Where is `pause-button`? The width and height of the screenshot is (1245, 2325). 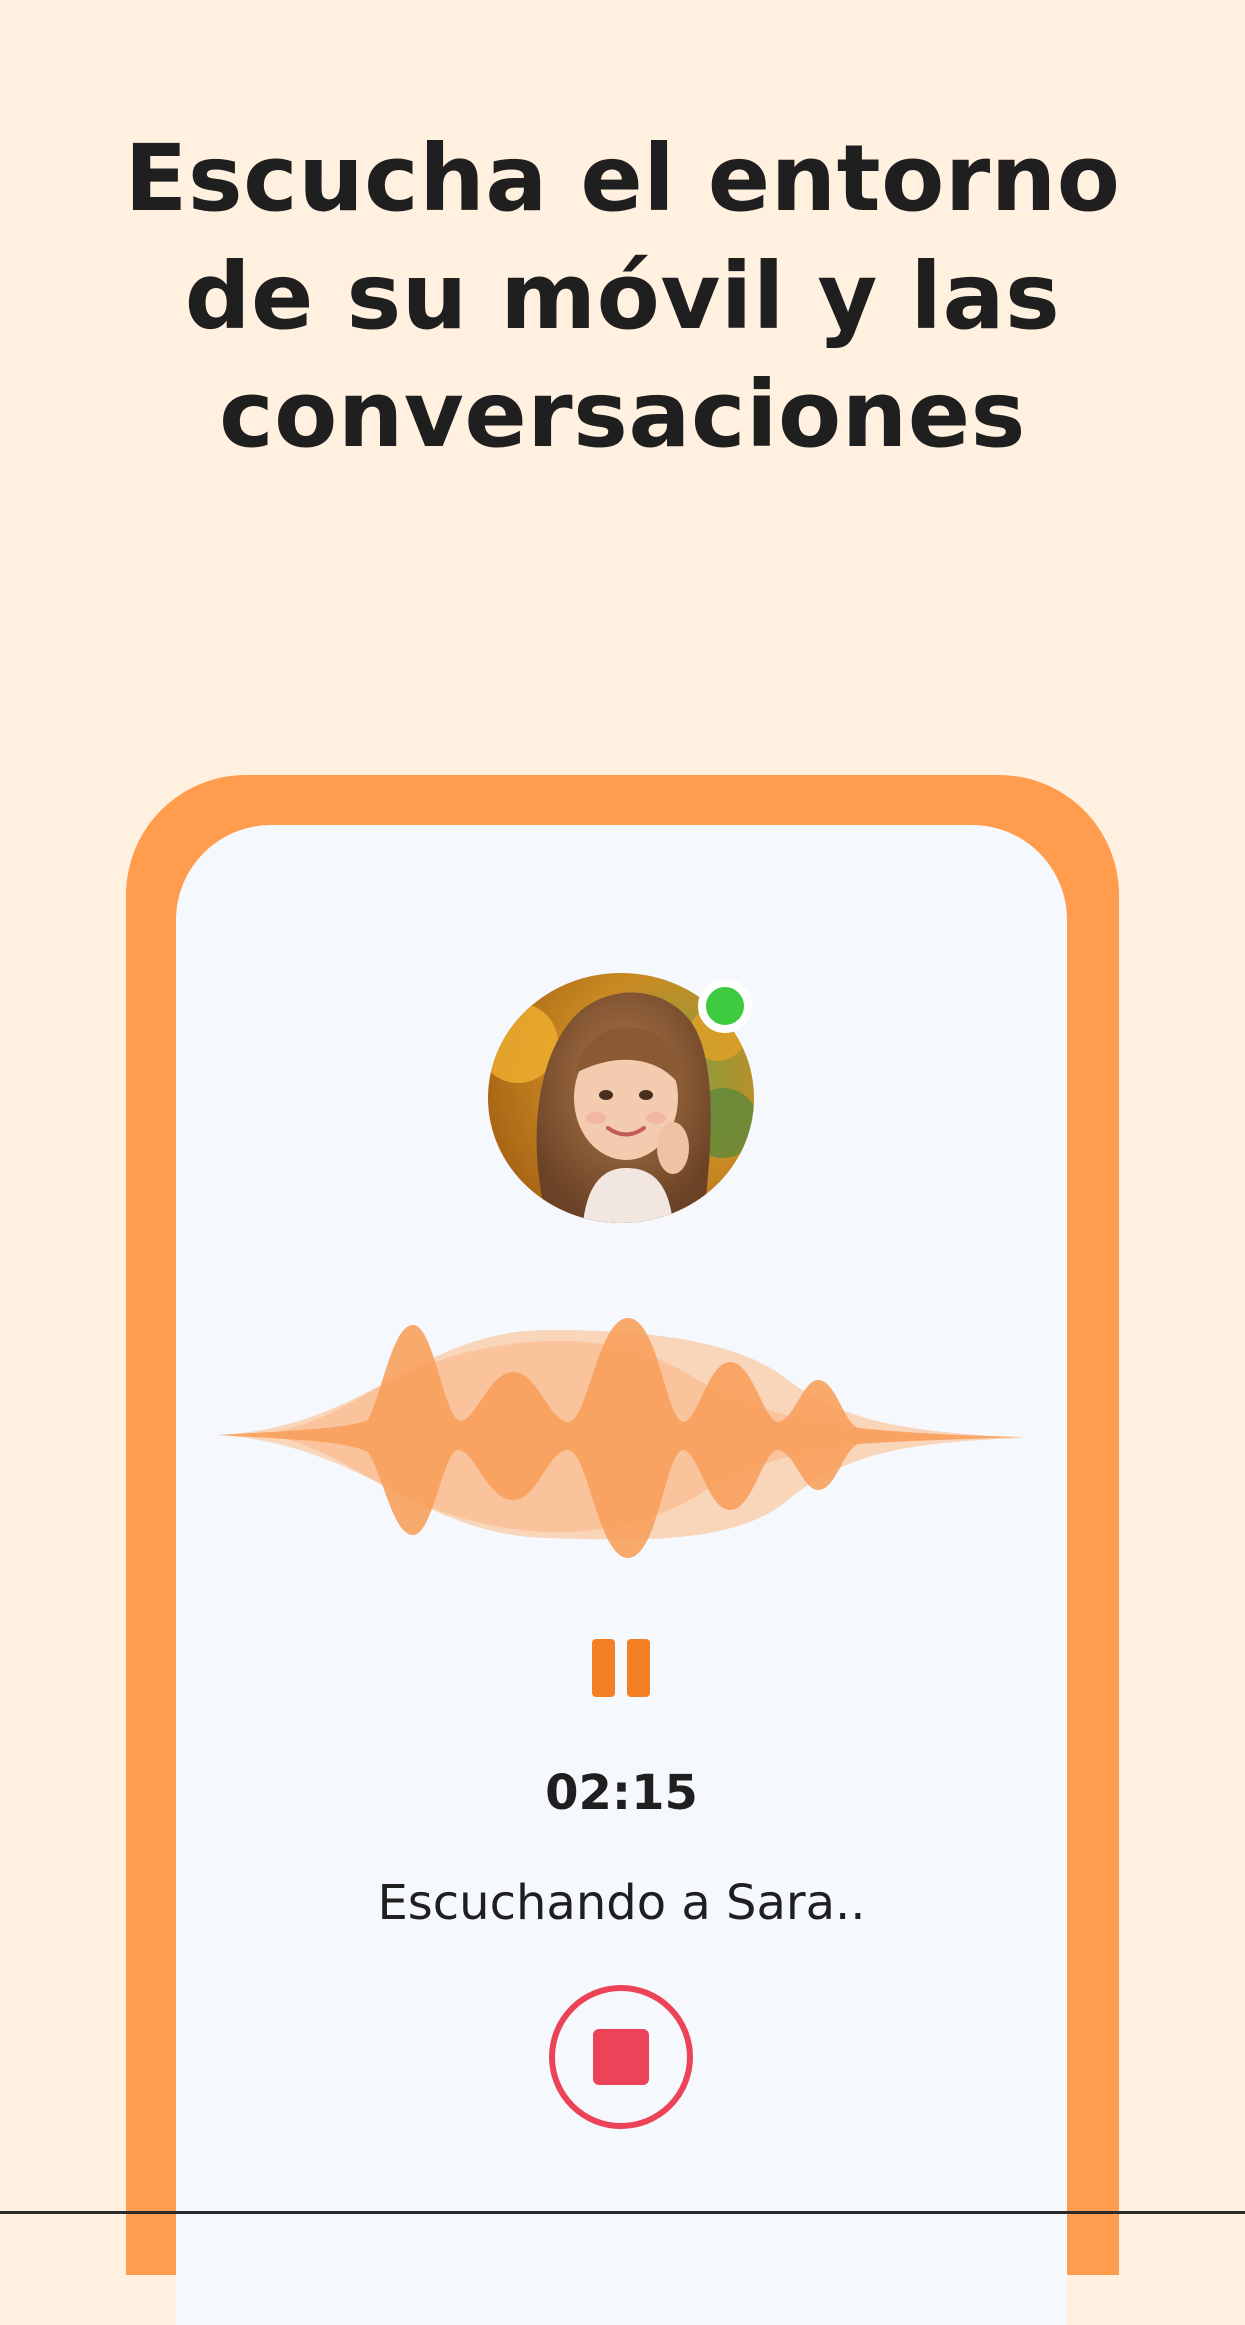
pause-button is located at coordinates (621, 1668).